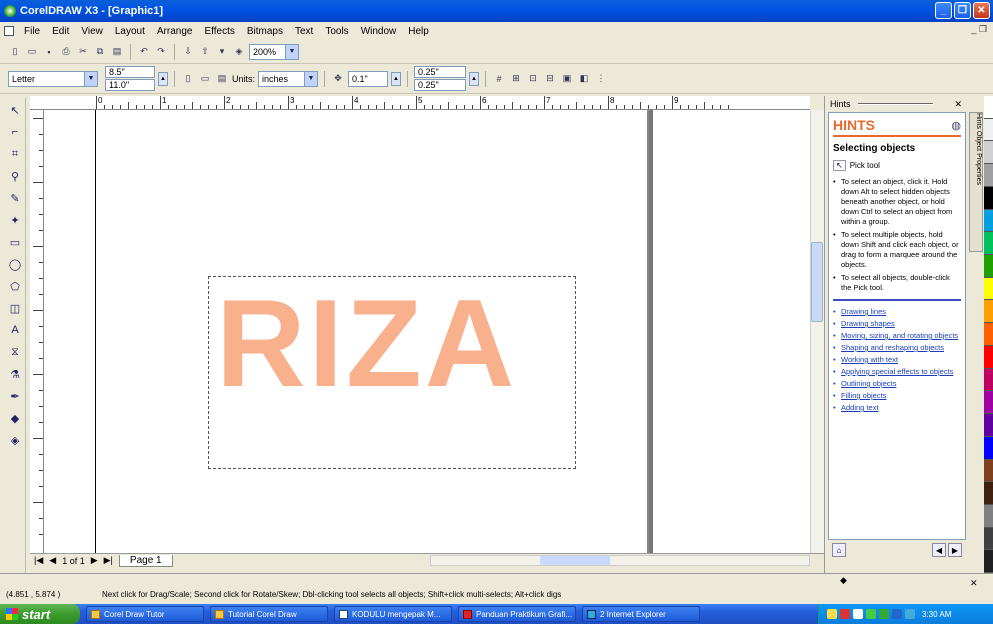 Image resolution: width=993 pixels, height=624 pixels. Describe the element at coordinates (976, 182) in the screenshot. I see `docker-tabs: Hints Object Properties` at that location.